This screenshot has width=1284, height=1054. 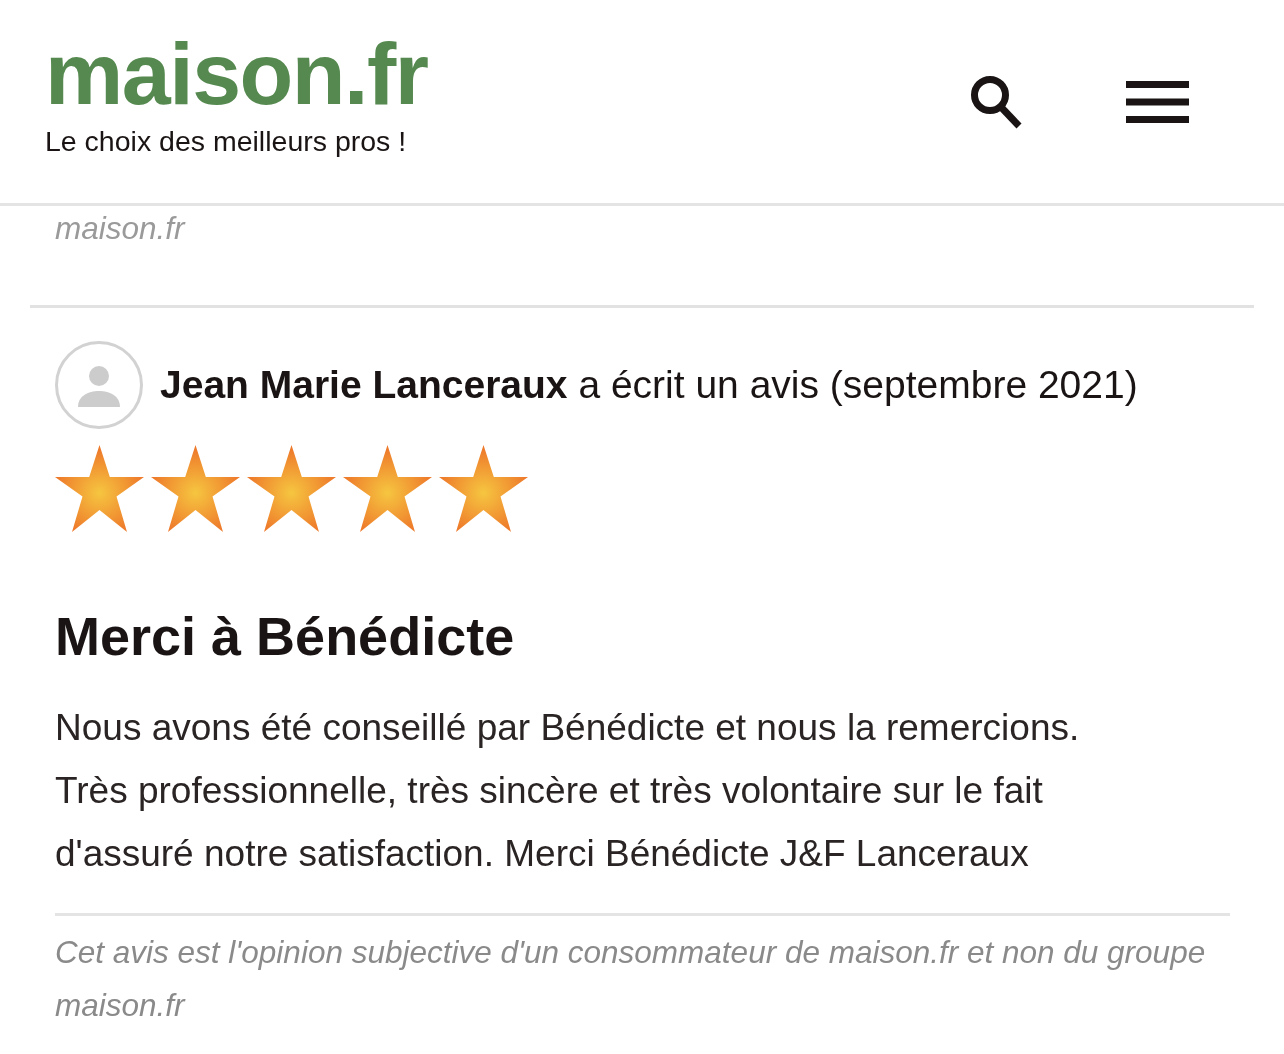 What do you see at coordinates (99, 385) in the screenshot?
I see `avatar-icon` at bounding box center [99, 385].